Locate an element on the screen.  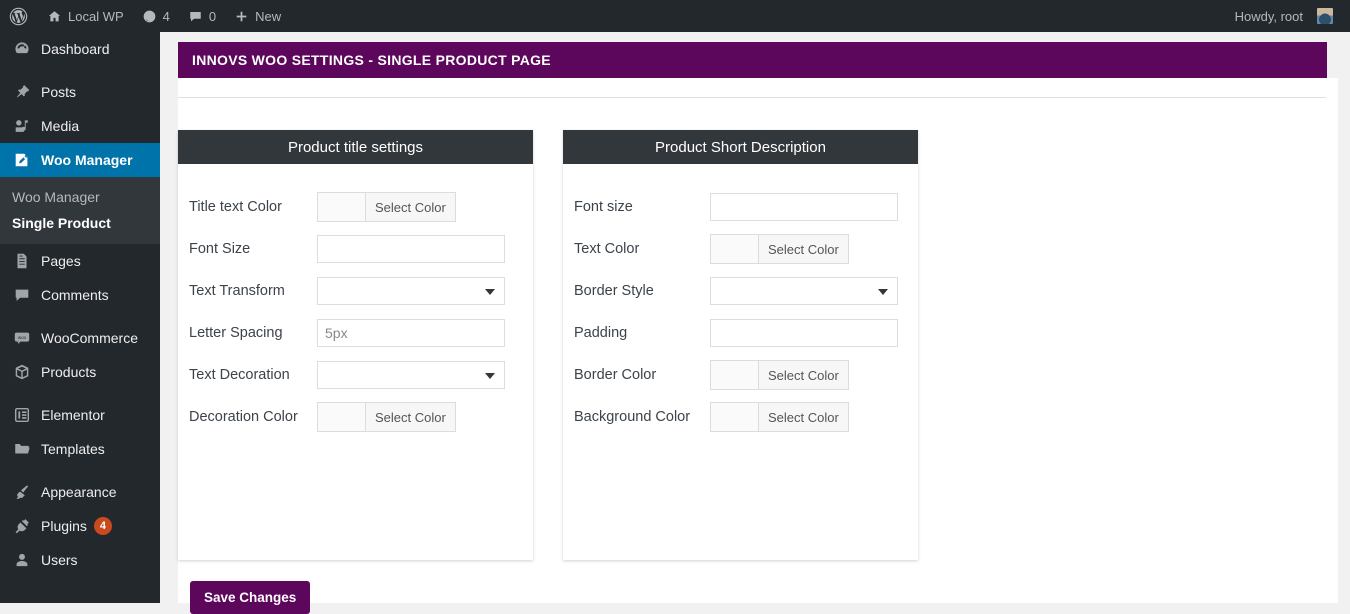
avatar is located at coordinates (1325, 16).